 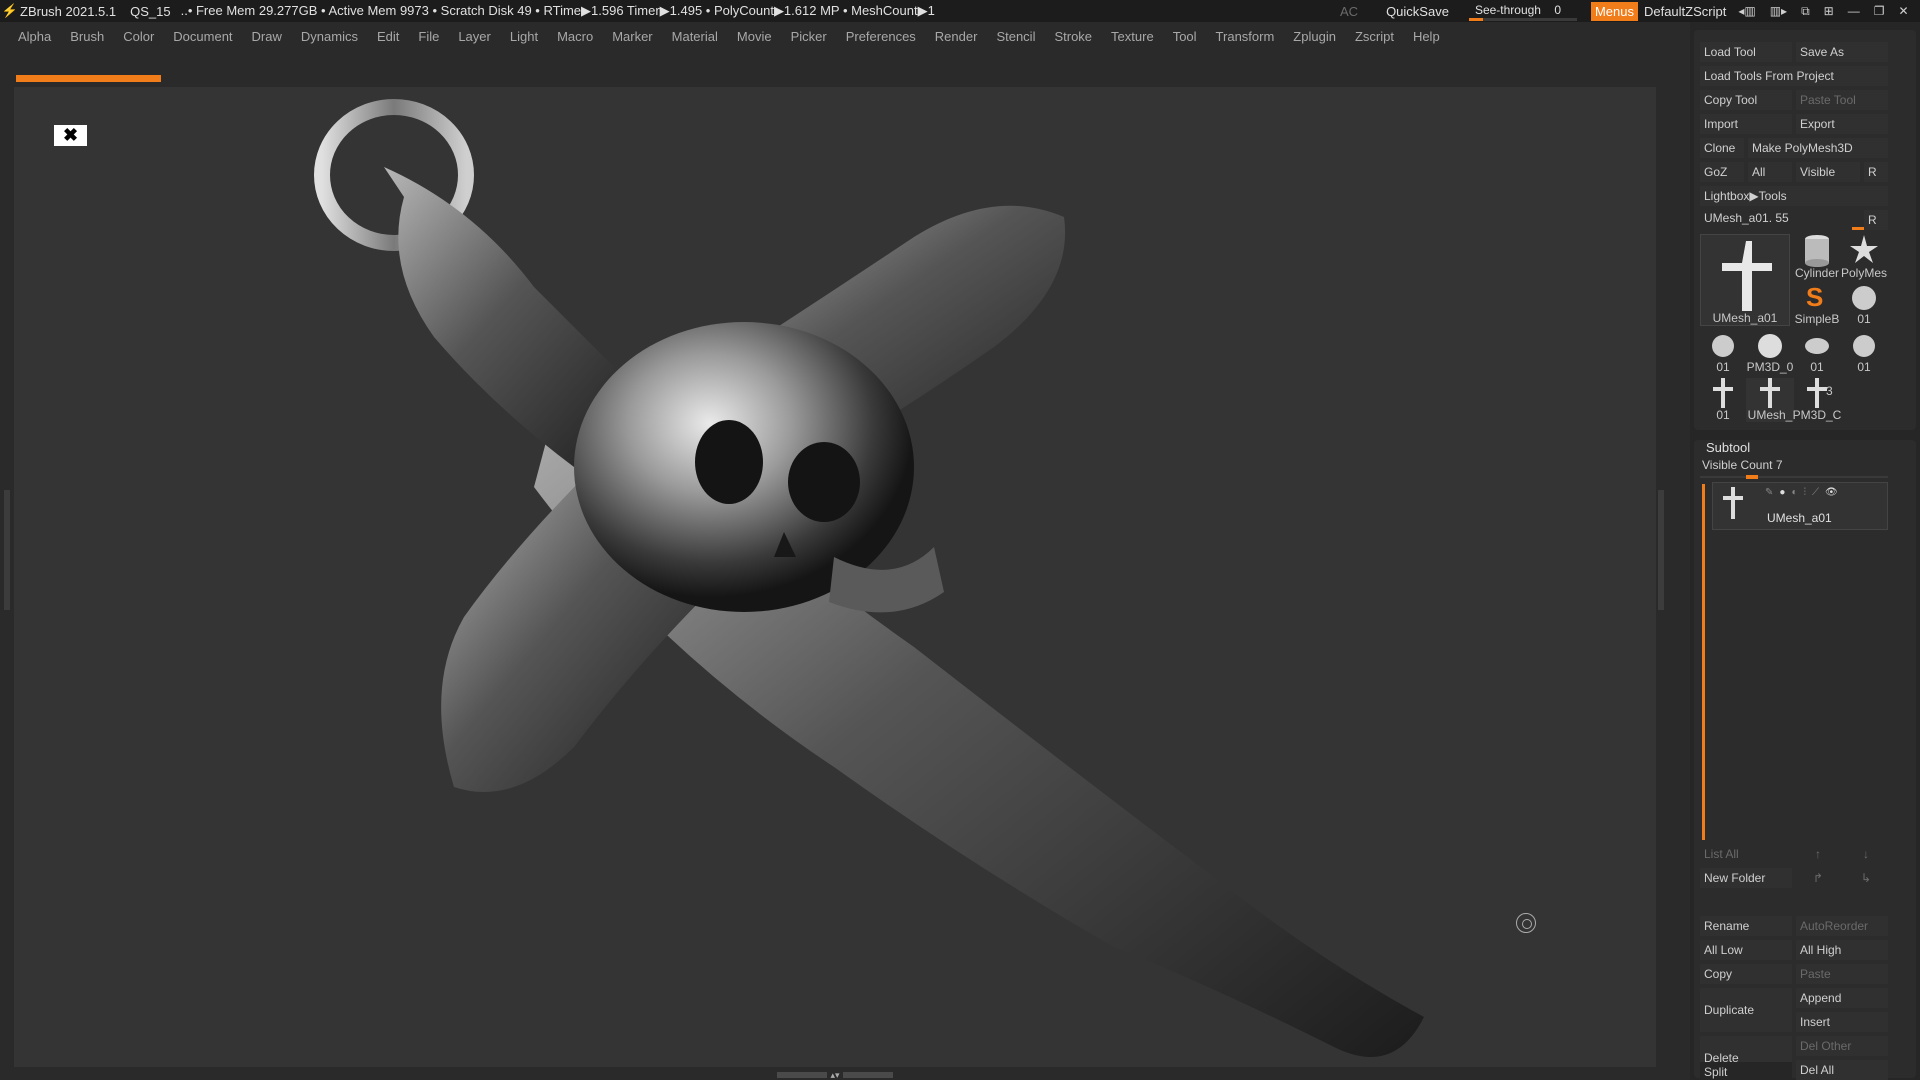 I want to click on left-tray-handle, so click(x=7, y=550).